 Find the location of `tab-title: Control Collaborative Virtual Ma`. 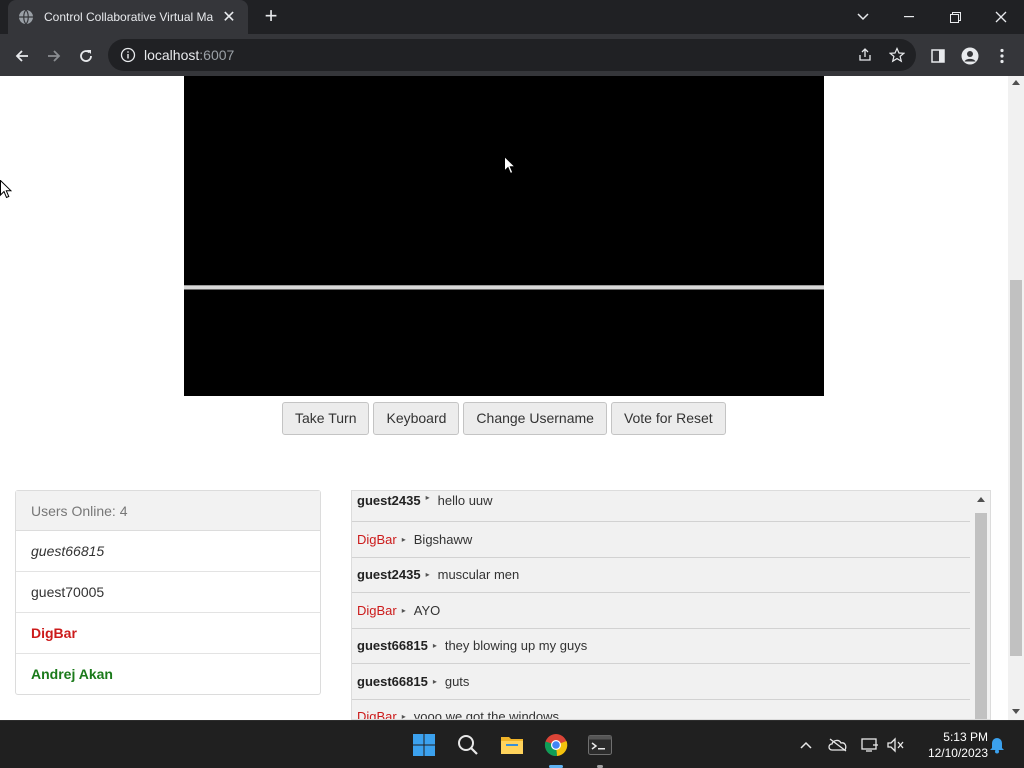

tab-title: Control Collaborative Virtual Ma is located at coordinates (129, 17).